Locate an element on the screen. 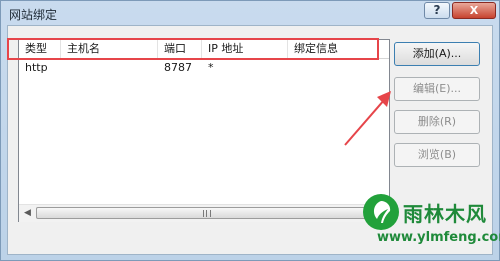 This screenshot has width=500, height=261. title-bar: 网站绑定 ? X is located at coordinates (250, 13).